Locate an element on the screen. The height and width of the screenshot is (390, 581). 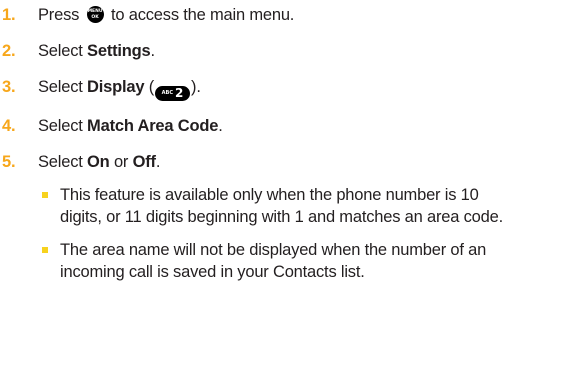
step-3: 3. Select Display (ABC 2). is located at coordinates (290, 88).